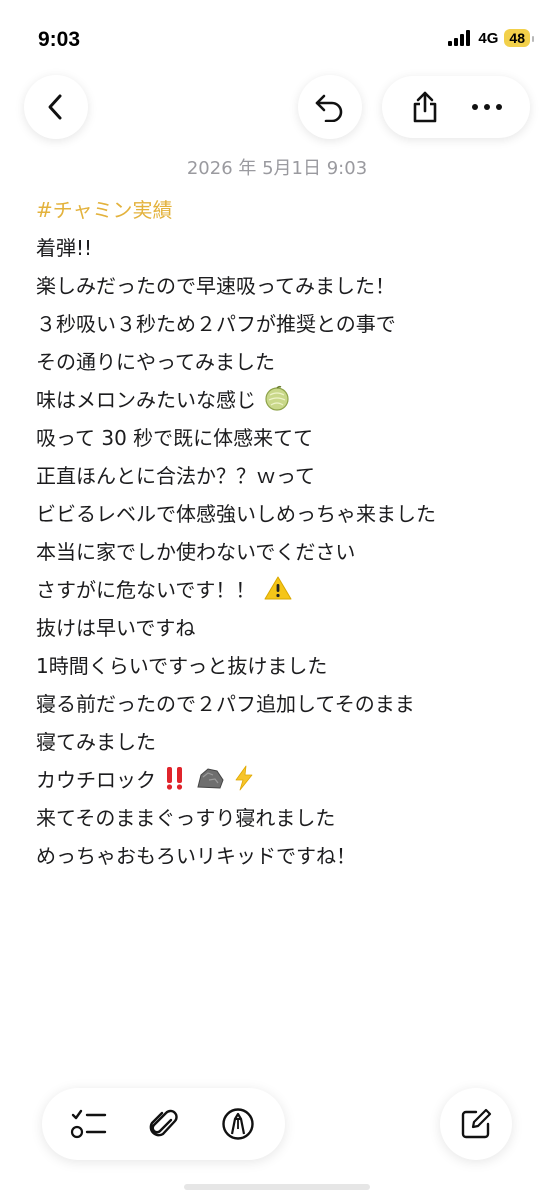 Image resolution: width=554 pixels, height=1200 pixels. I want to click on checklist-icon, so click(89, 1124).